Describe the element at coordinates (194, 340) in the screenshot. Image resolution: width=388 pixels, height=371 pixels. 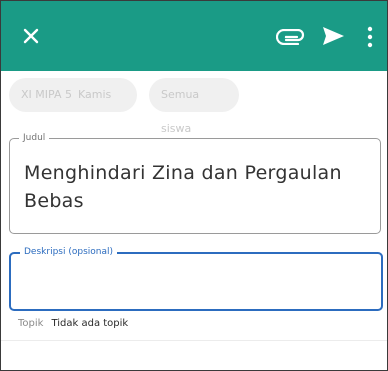
I see `divider` at that location.